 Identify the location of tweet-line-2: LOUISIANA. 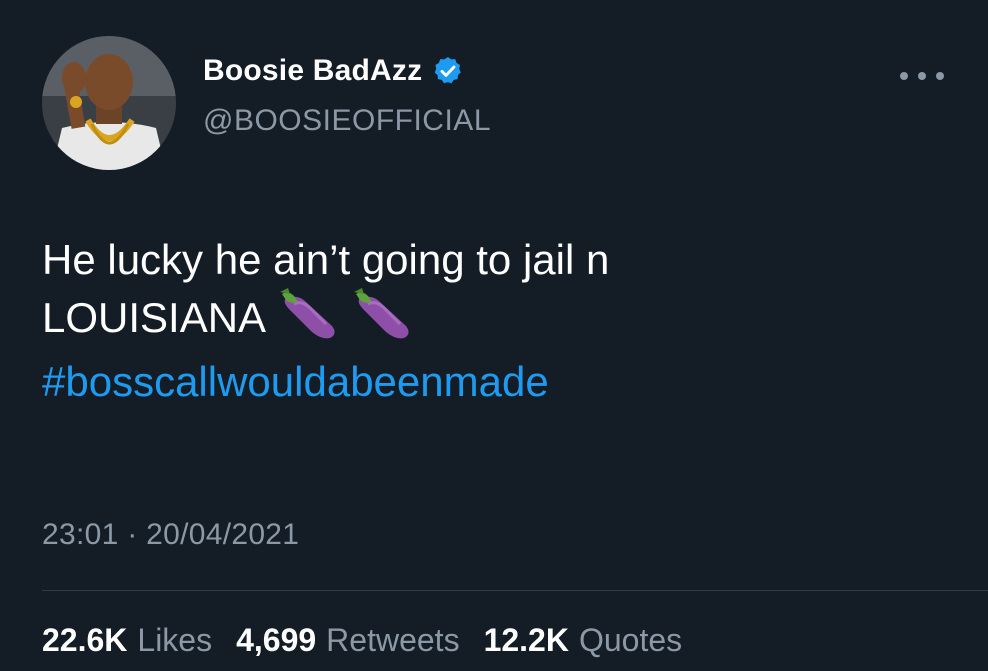
(492, 321).